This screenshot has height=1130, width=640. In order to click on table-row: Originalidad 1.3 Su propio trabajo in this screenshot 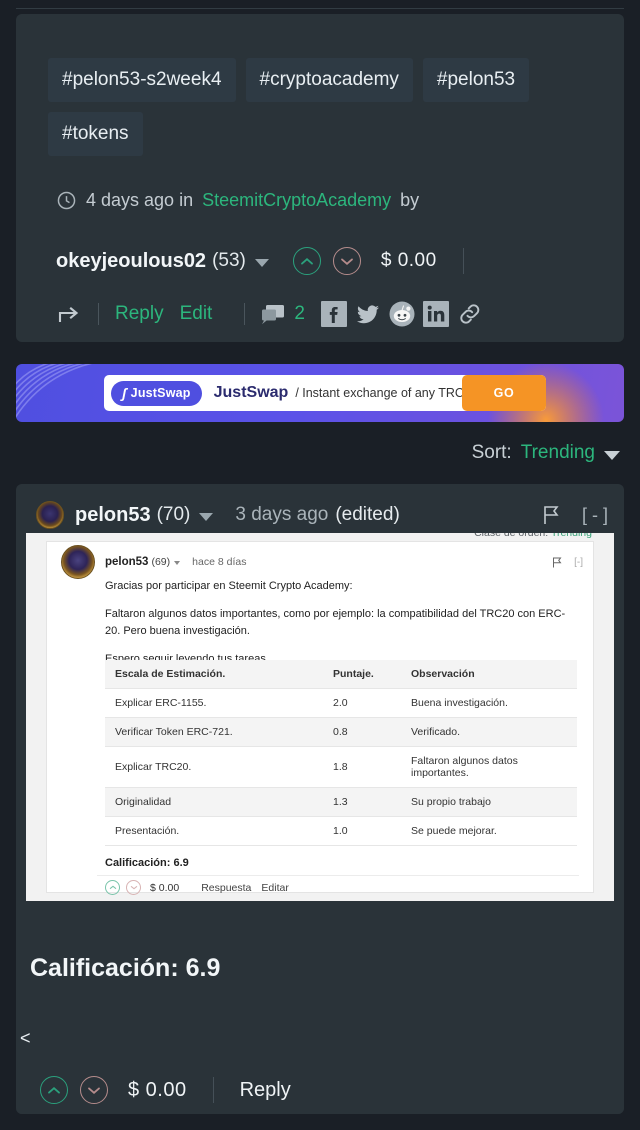, I will do `click(341, 802)`.